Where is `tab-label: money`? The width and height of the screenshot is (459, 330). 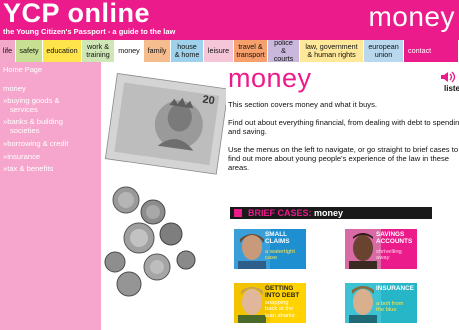
tab-label: money is located at coordinates (129, 50).